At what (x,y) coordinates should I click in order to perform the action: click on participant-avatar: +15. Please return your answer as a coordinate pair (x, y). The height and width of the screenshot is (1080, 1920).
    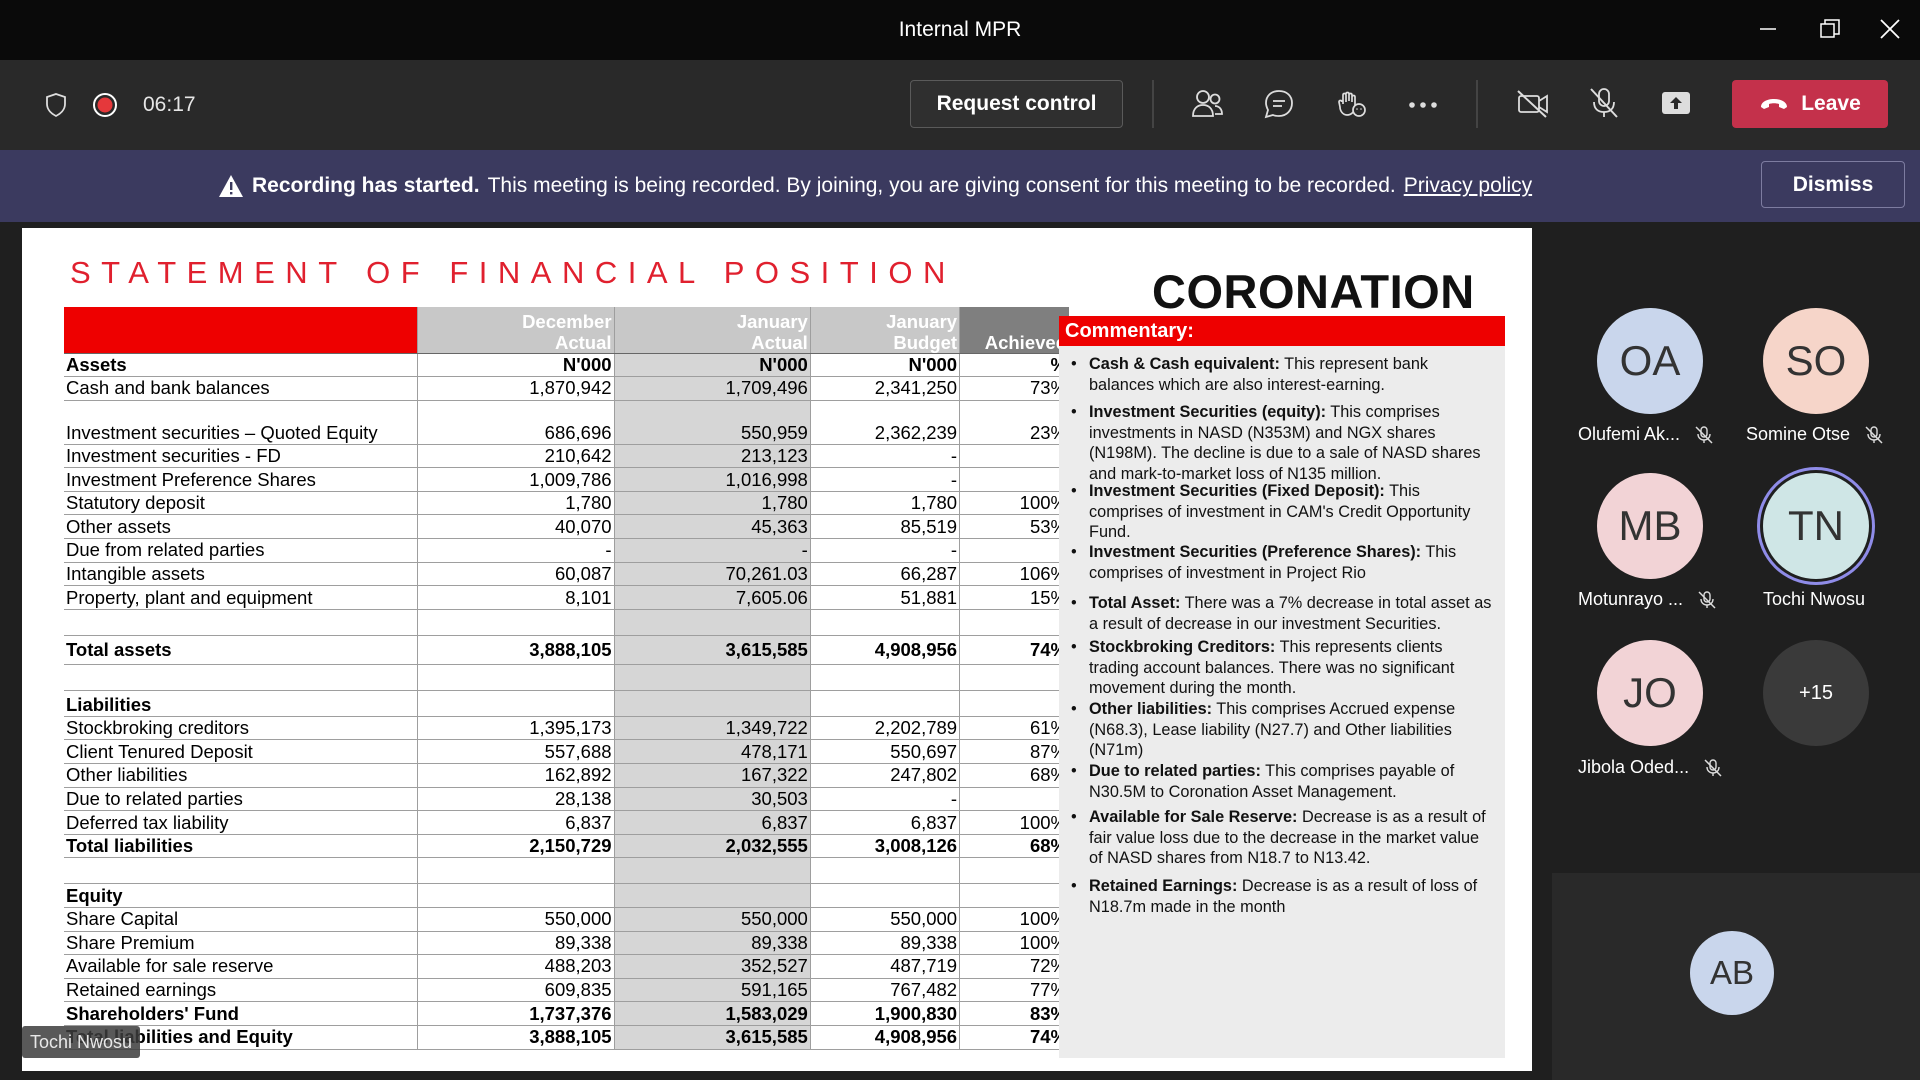
    Looking at the image, I should click on (1816, 693).